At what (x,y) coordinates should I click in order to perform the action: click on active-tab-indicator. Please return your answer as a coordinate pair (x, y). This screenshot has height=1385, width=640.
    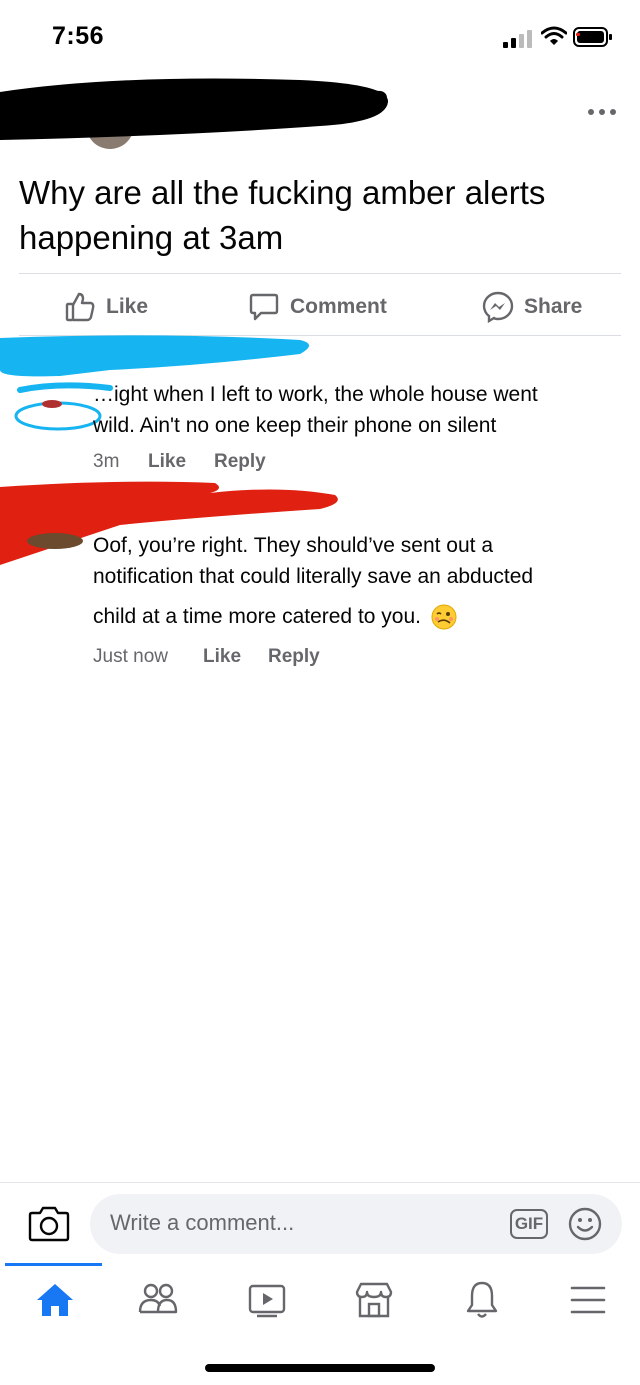
    Looking at the image, I should click on (53, 1264).